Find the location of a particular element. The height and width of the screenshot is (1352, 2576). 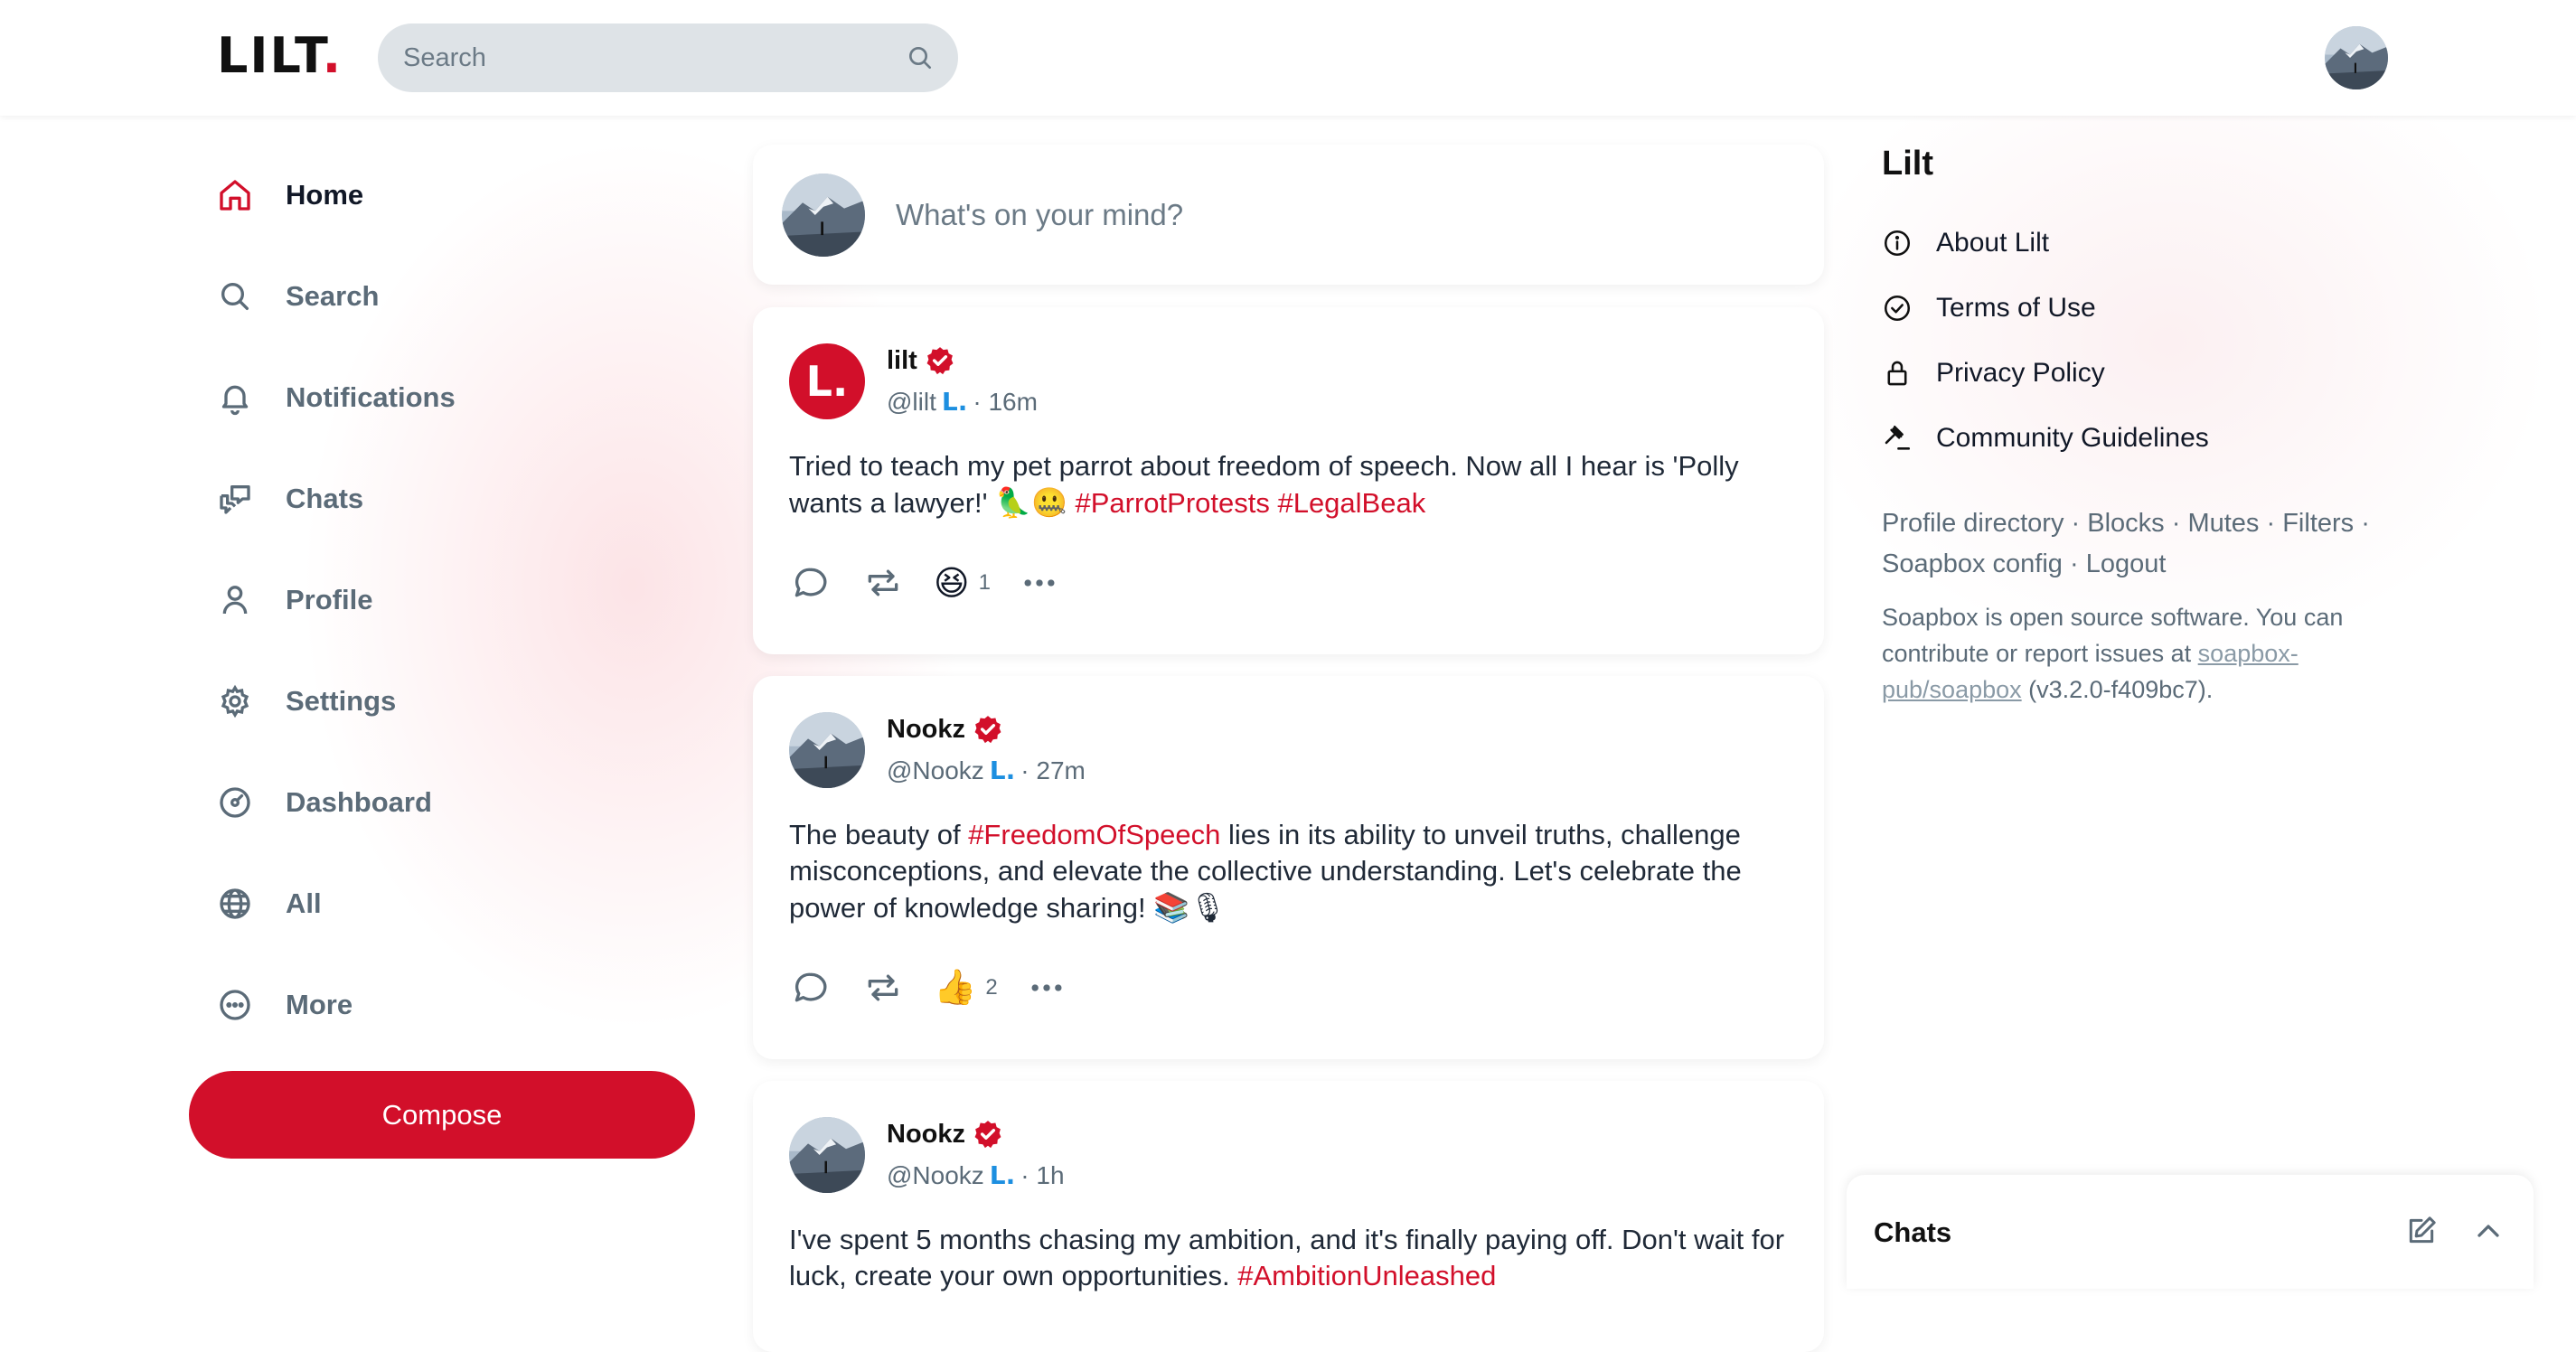

about-link: About Lilt is located at coordinates (2126, 243).